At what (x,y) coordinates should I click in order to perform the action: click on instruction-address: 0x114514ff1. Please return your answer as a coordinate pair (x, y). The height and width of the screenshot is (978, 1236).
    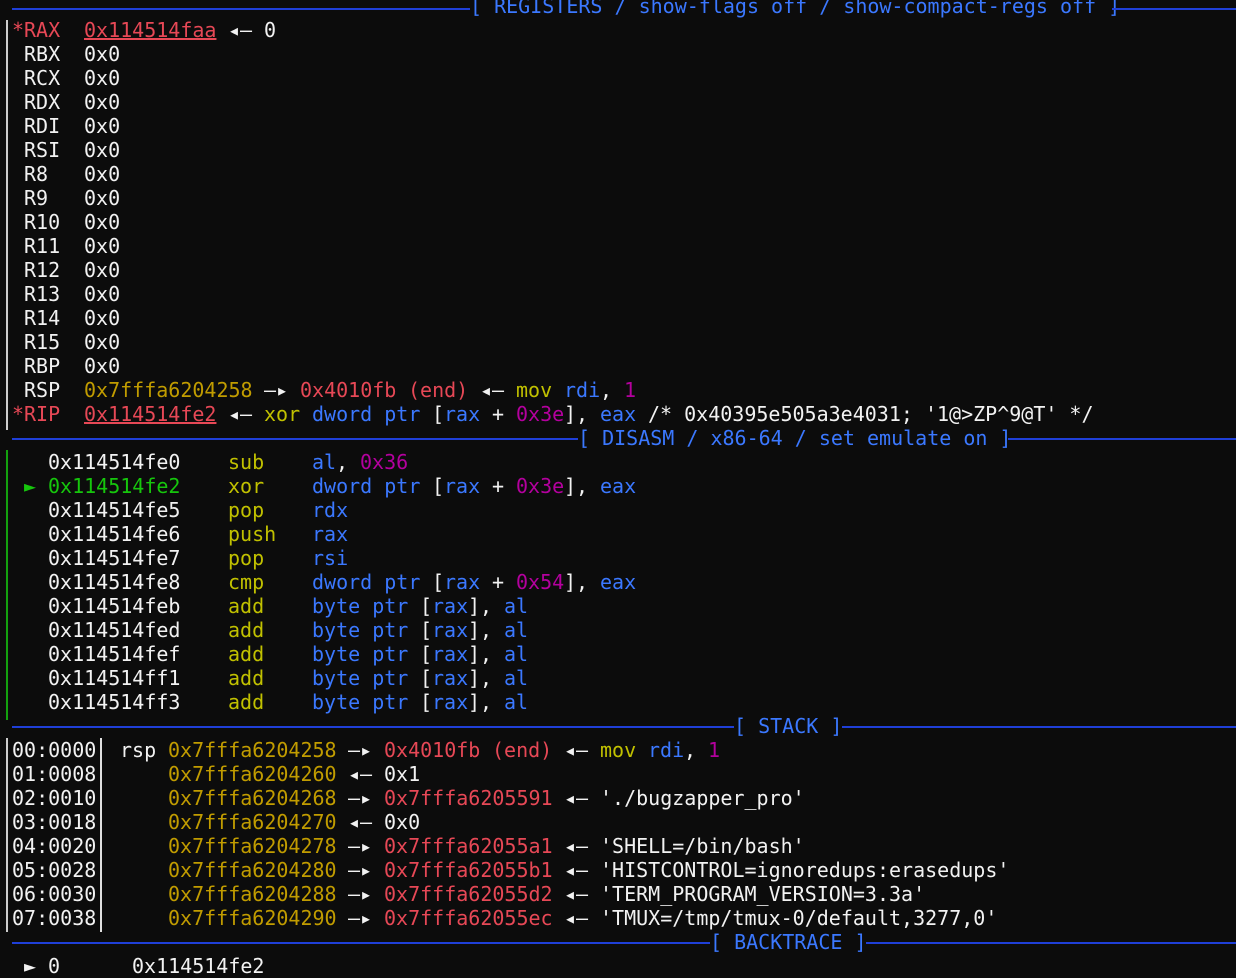
    Looking at the image, I should click on (114, 678).